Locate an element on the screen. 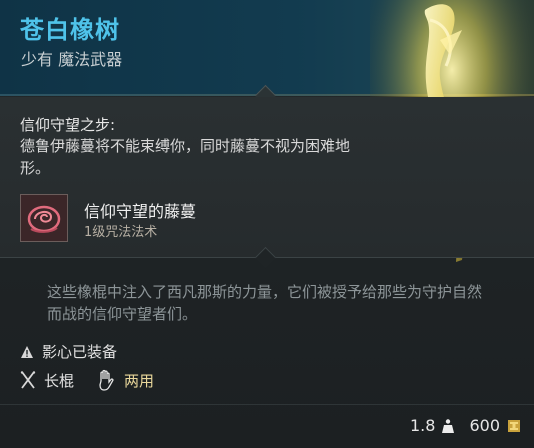 This screenshot has height=448, width=534. item-value: 600 is located at coordinates (484, 425).